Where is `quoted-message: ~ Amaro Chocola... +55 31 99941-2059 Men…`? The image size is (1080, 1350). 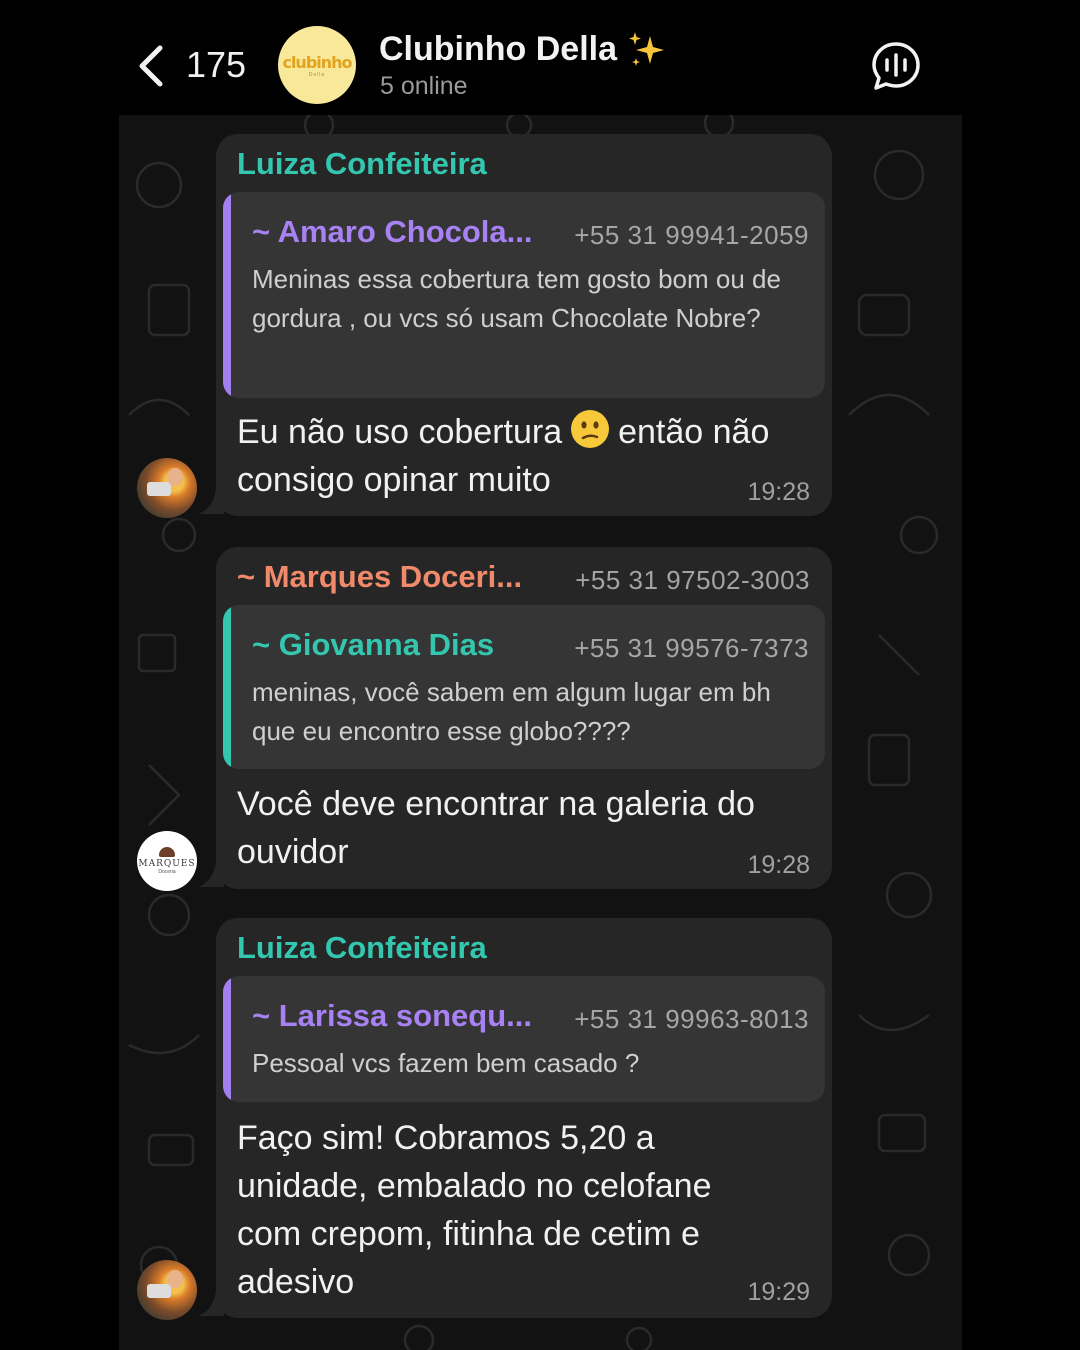
quoted-message: ~ Amaro Chocola... +55 31 99941-2059 Men… is located at coordinates (524, 295).